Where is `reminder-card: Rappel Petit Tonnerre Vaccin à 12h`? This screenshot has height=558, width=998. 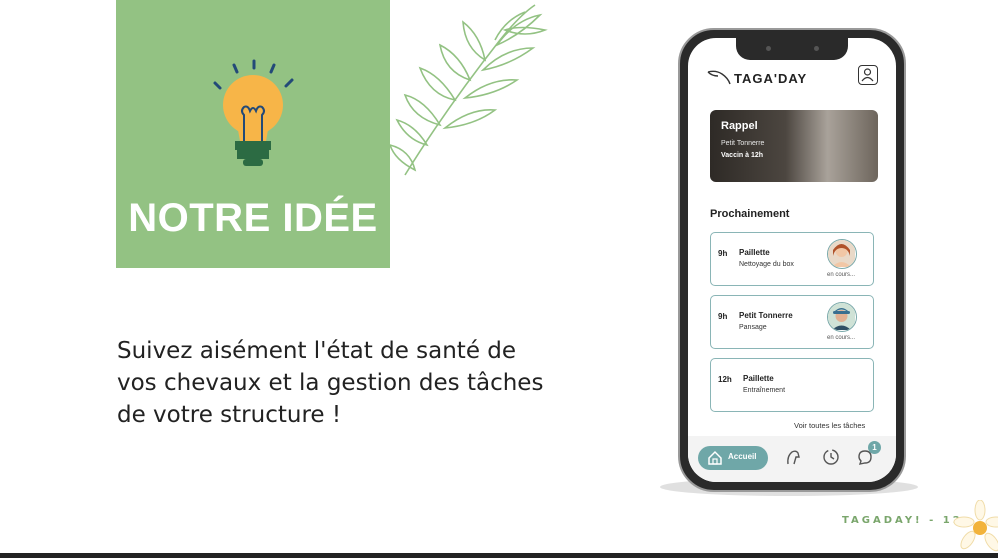
reminder-card: Rappel Petit Tonnerre Vaccin à 12h is located at coordinates (794, 146).